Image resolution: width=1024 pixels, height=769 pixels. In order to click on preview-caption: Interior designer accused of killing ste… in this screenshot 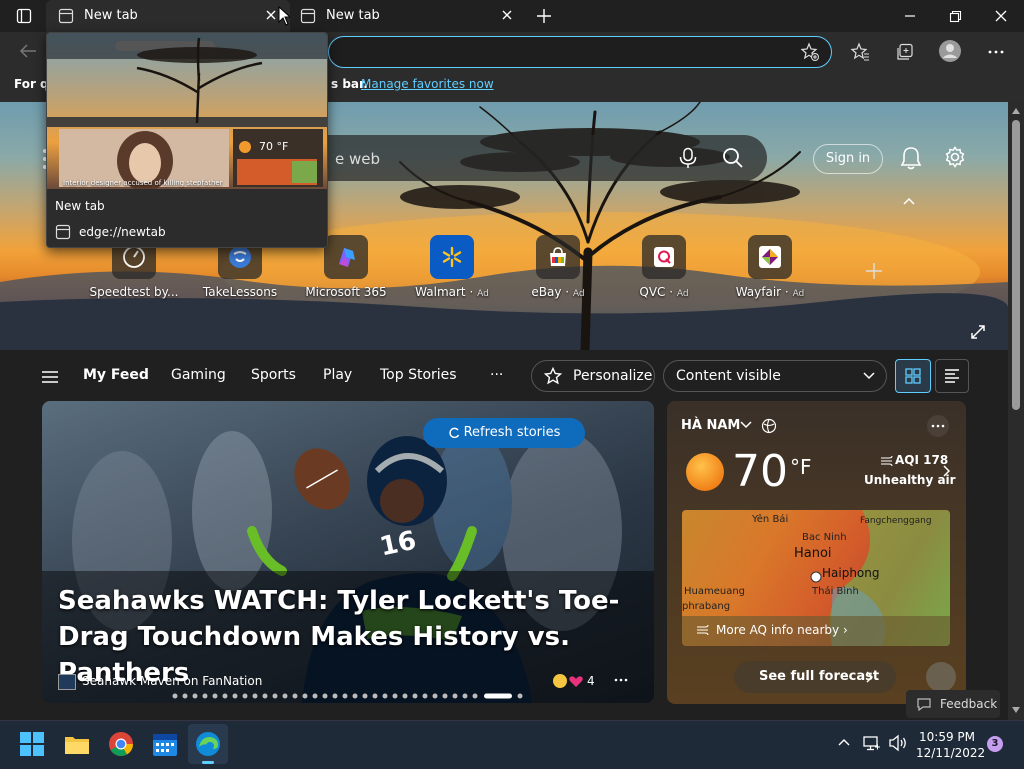, I will do `click(143, 183)`.